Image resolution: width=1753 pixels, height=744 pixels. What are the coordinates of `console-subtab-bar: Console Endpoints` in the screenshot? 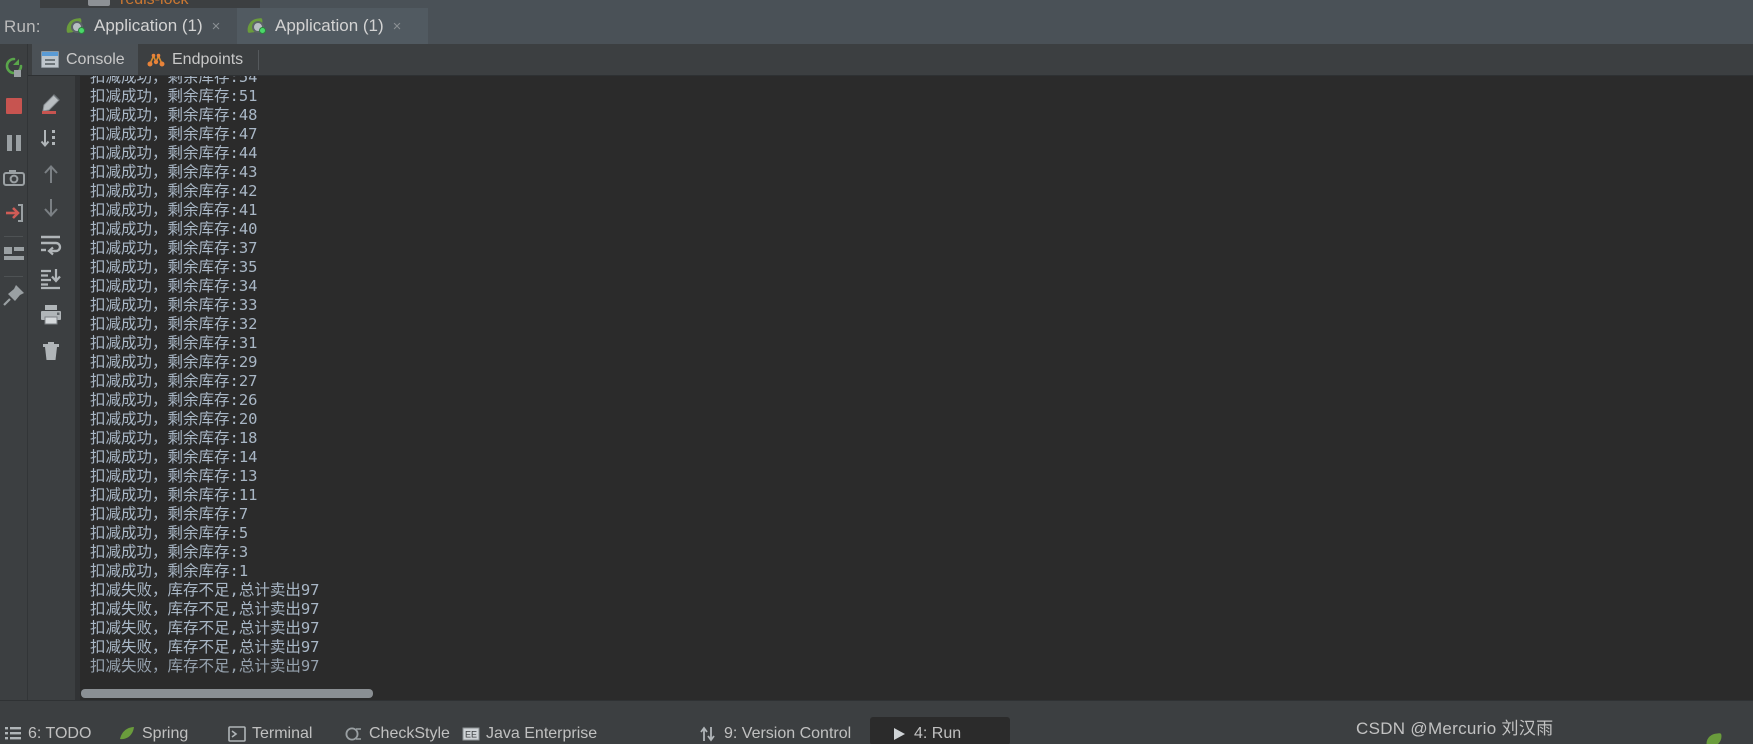 It's located at (890, 60).